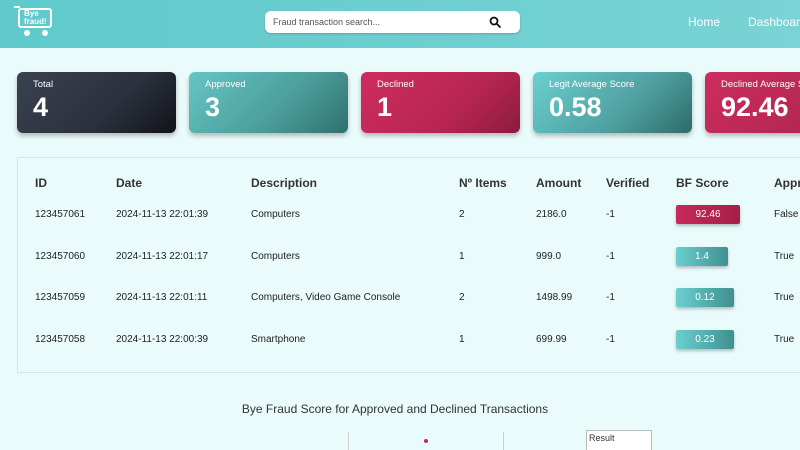  What do you see at coordinates (705, 297) in the screenshot?
I see `score-badge: 0.12` at bounding box center [705, 297].